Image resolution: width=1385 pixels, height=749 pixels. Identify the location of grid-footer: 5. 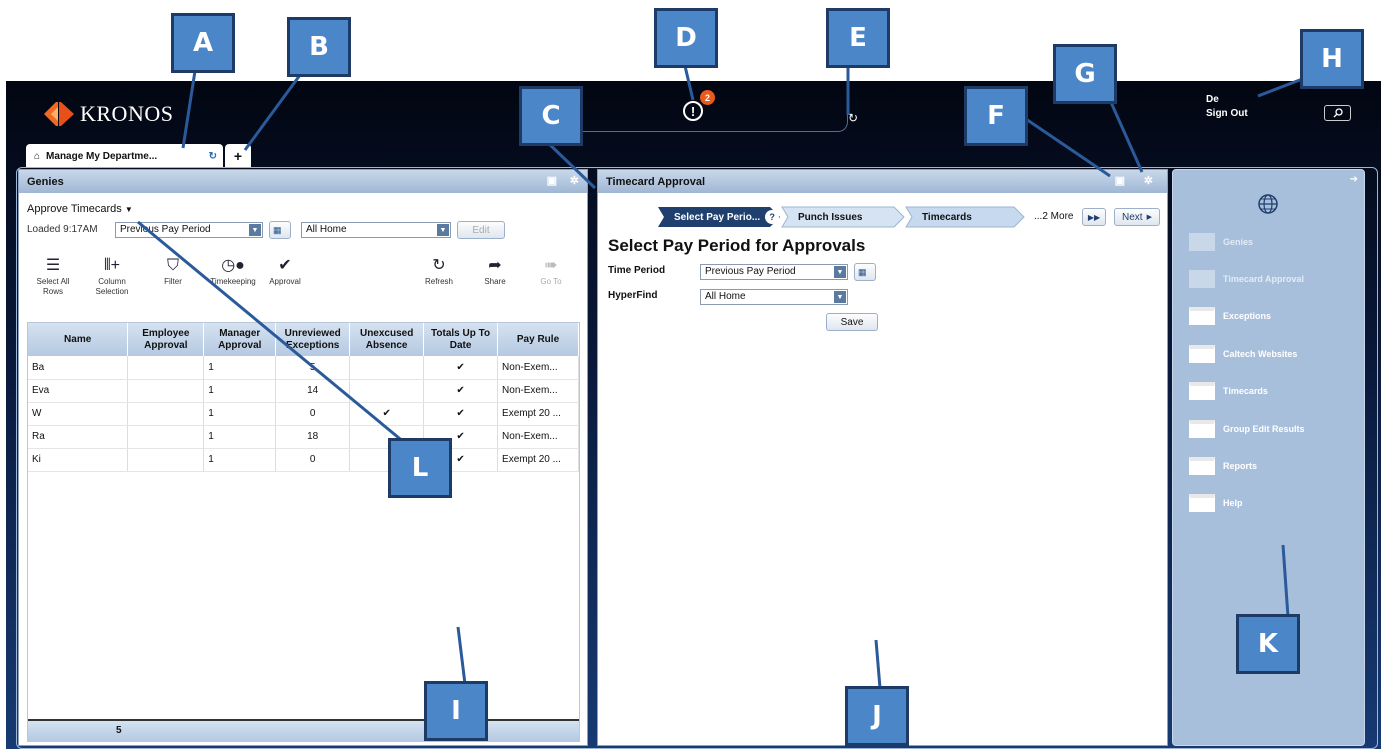
(303, 730).